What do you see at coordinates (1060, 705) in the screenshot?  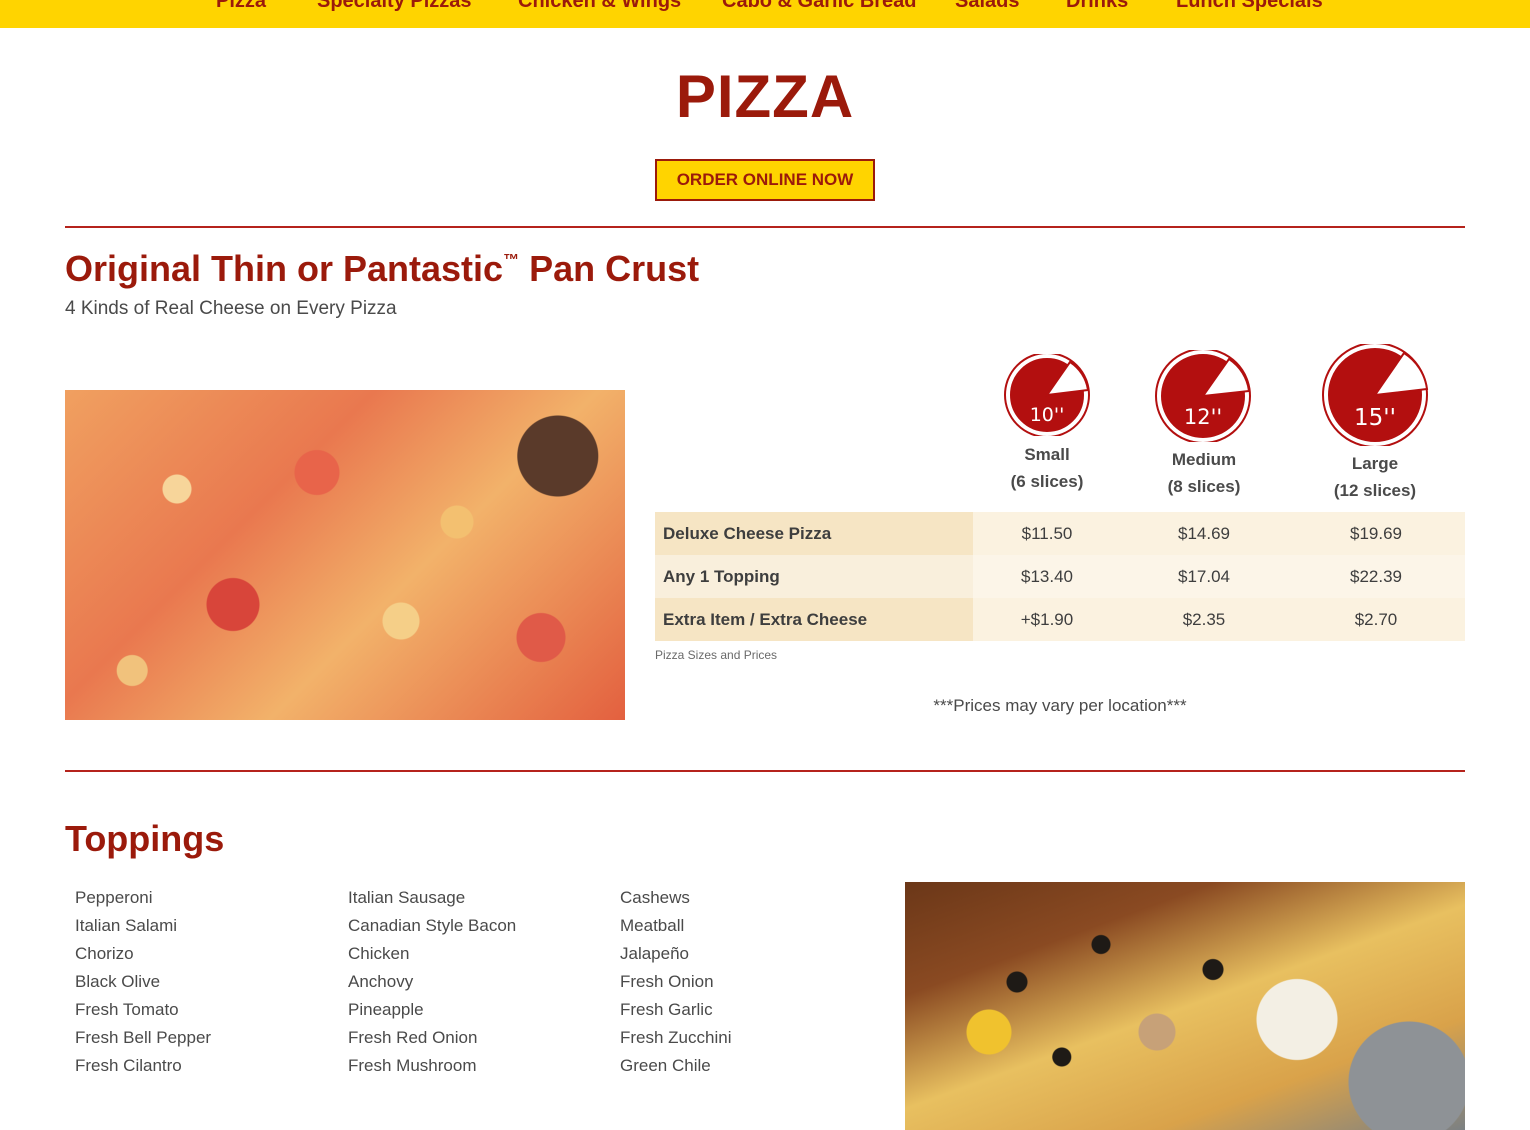 I see `price-note: ***Prices may vary per location***` at bounding box center [1060, 705].